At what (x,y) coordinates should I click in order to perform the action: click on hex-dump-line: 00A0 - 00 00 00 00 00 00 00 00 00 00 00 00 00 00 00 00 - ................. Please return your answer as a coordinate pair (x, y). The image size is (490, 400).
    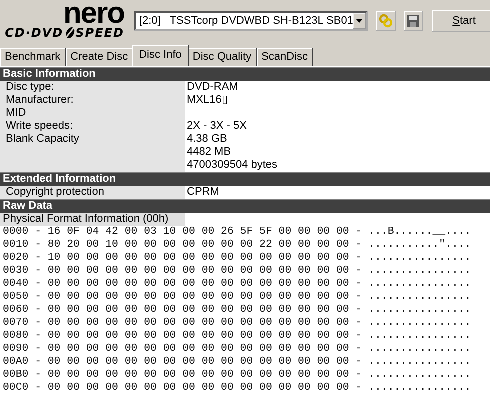
    Looking at the image, I should click on (237, 362).